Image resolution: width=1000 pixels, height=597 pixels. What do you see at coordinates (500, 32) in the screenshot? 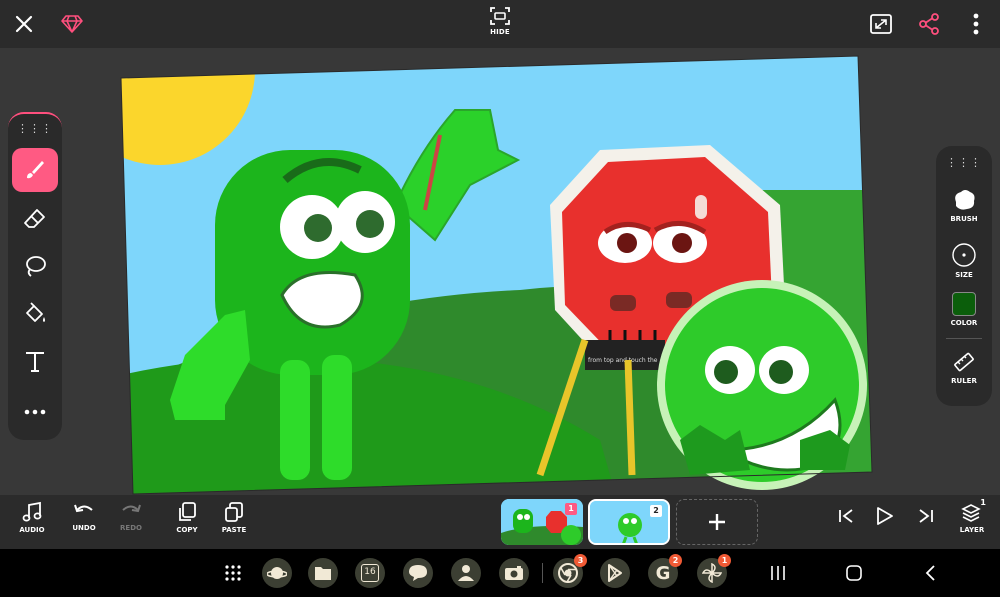
I see `hide-label: HIDE` at bounding box center [500, 32].